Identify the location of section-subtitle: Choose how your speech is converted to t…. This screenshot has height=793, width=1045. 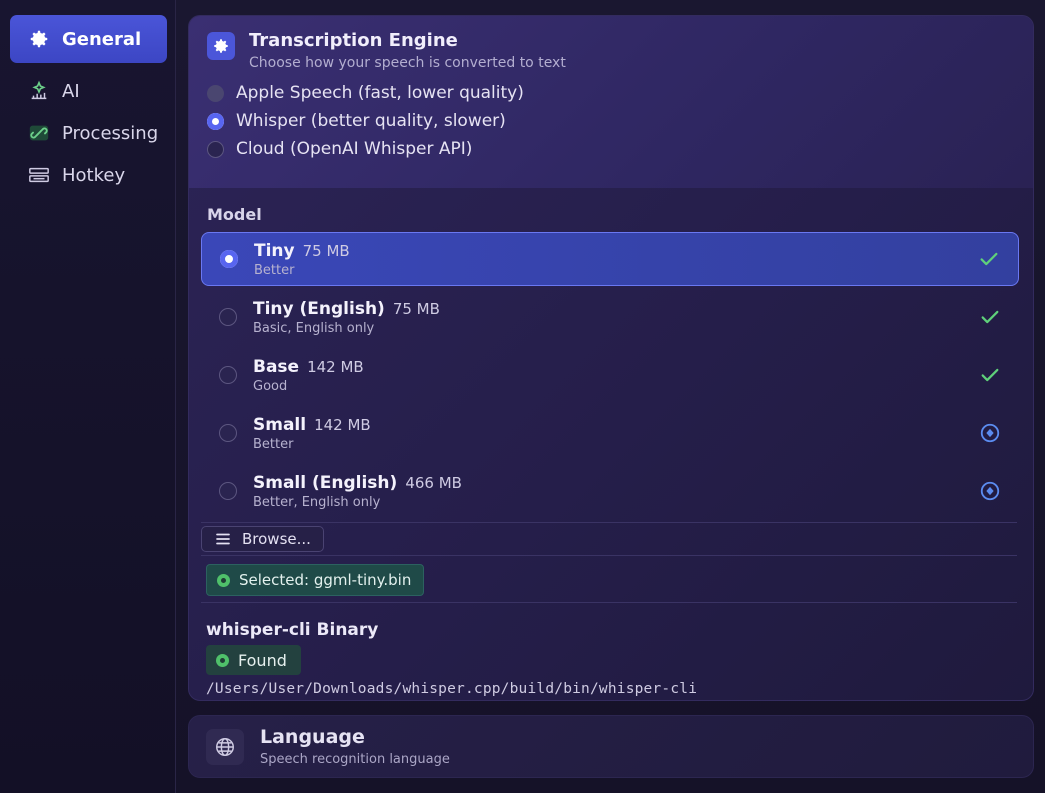
(407, 63).